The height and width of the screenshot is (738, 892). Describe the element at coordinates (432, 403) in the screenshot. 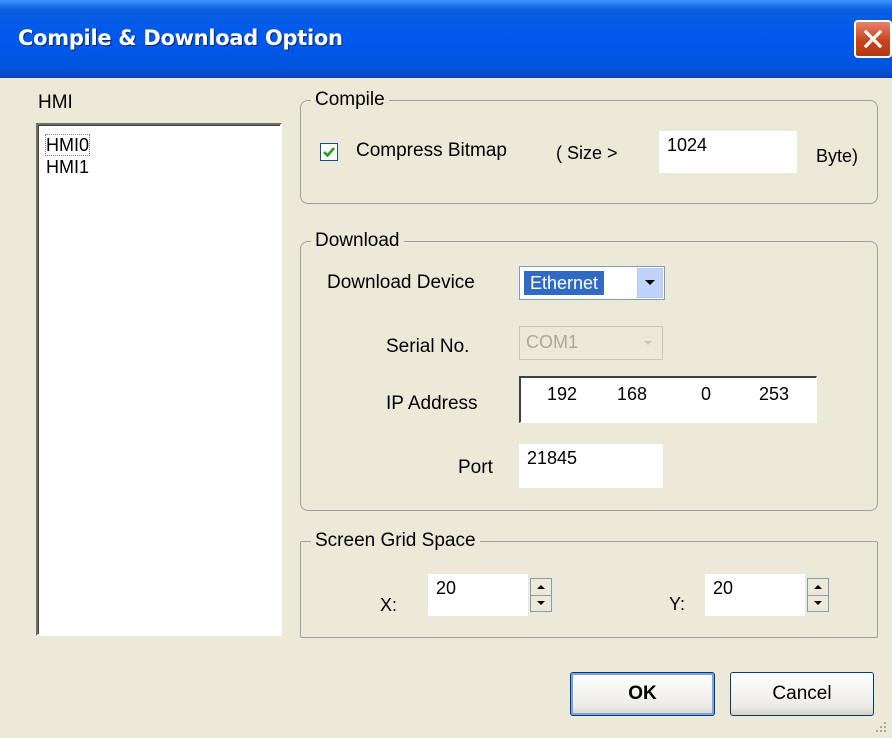

I see `ip-address-label: IP Address` at that location.